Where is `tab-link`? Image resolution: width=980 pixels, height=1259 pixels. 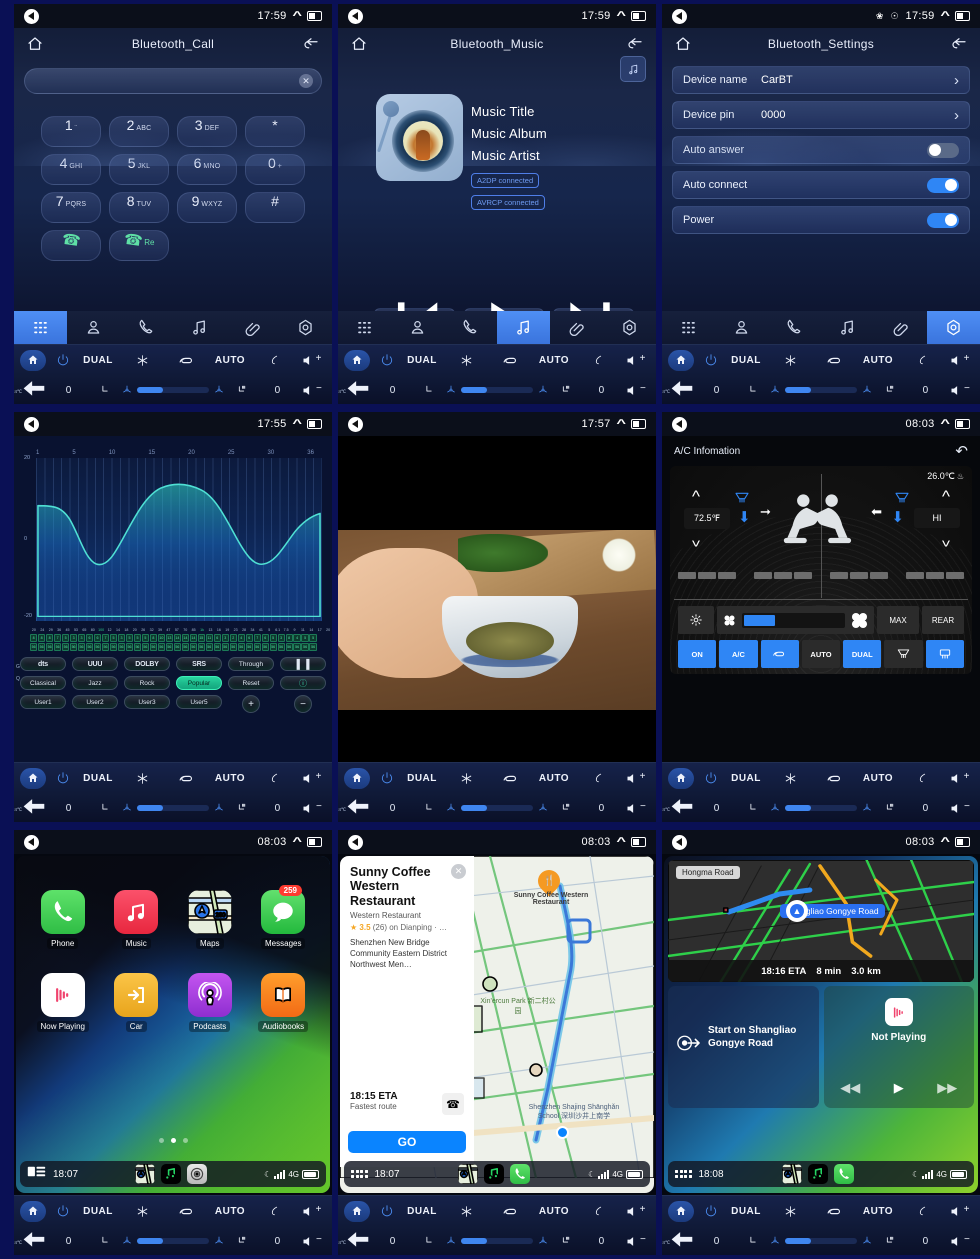 tab-link is located at coordinates (252, 327).